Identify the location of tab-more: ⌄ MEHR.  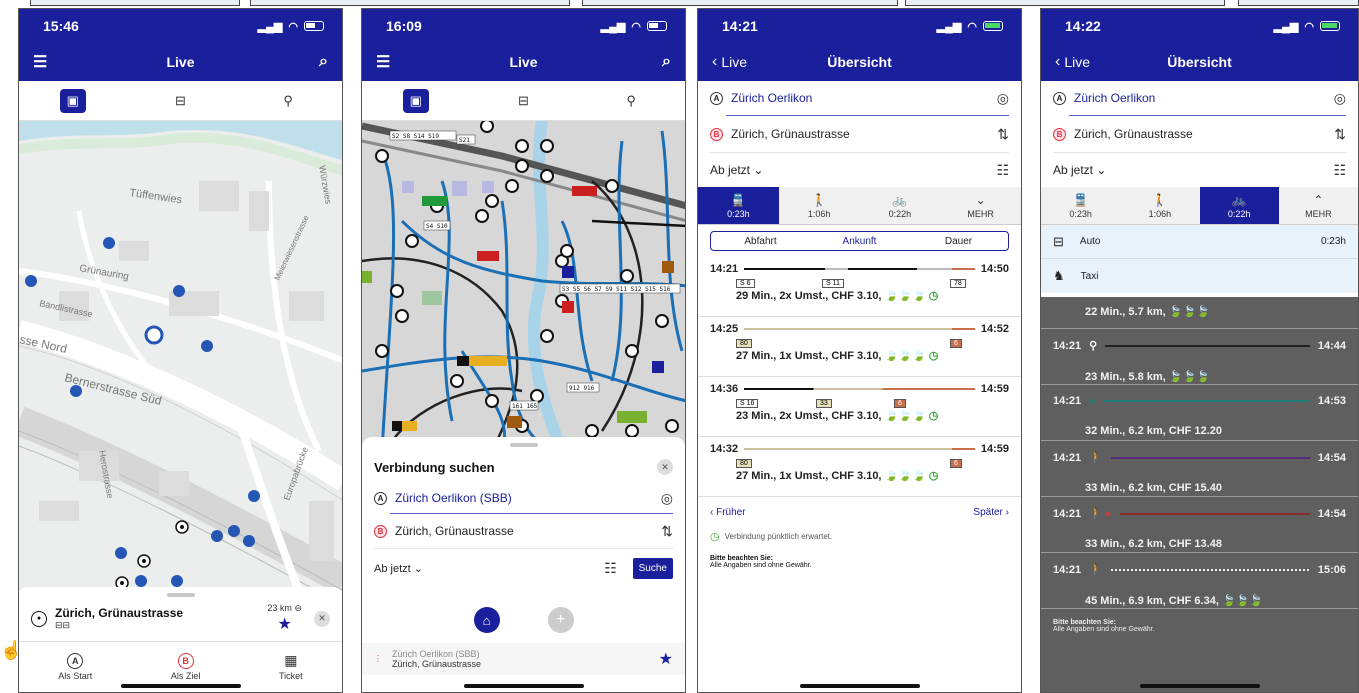
(980, 205).